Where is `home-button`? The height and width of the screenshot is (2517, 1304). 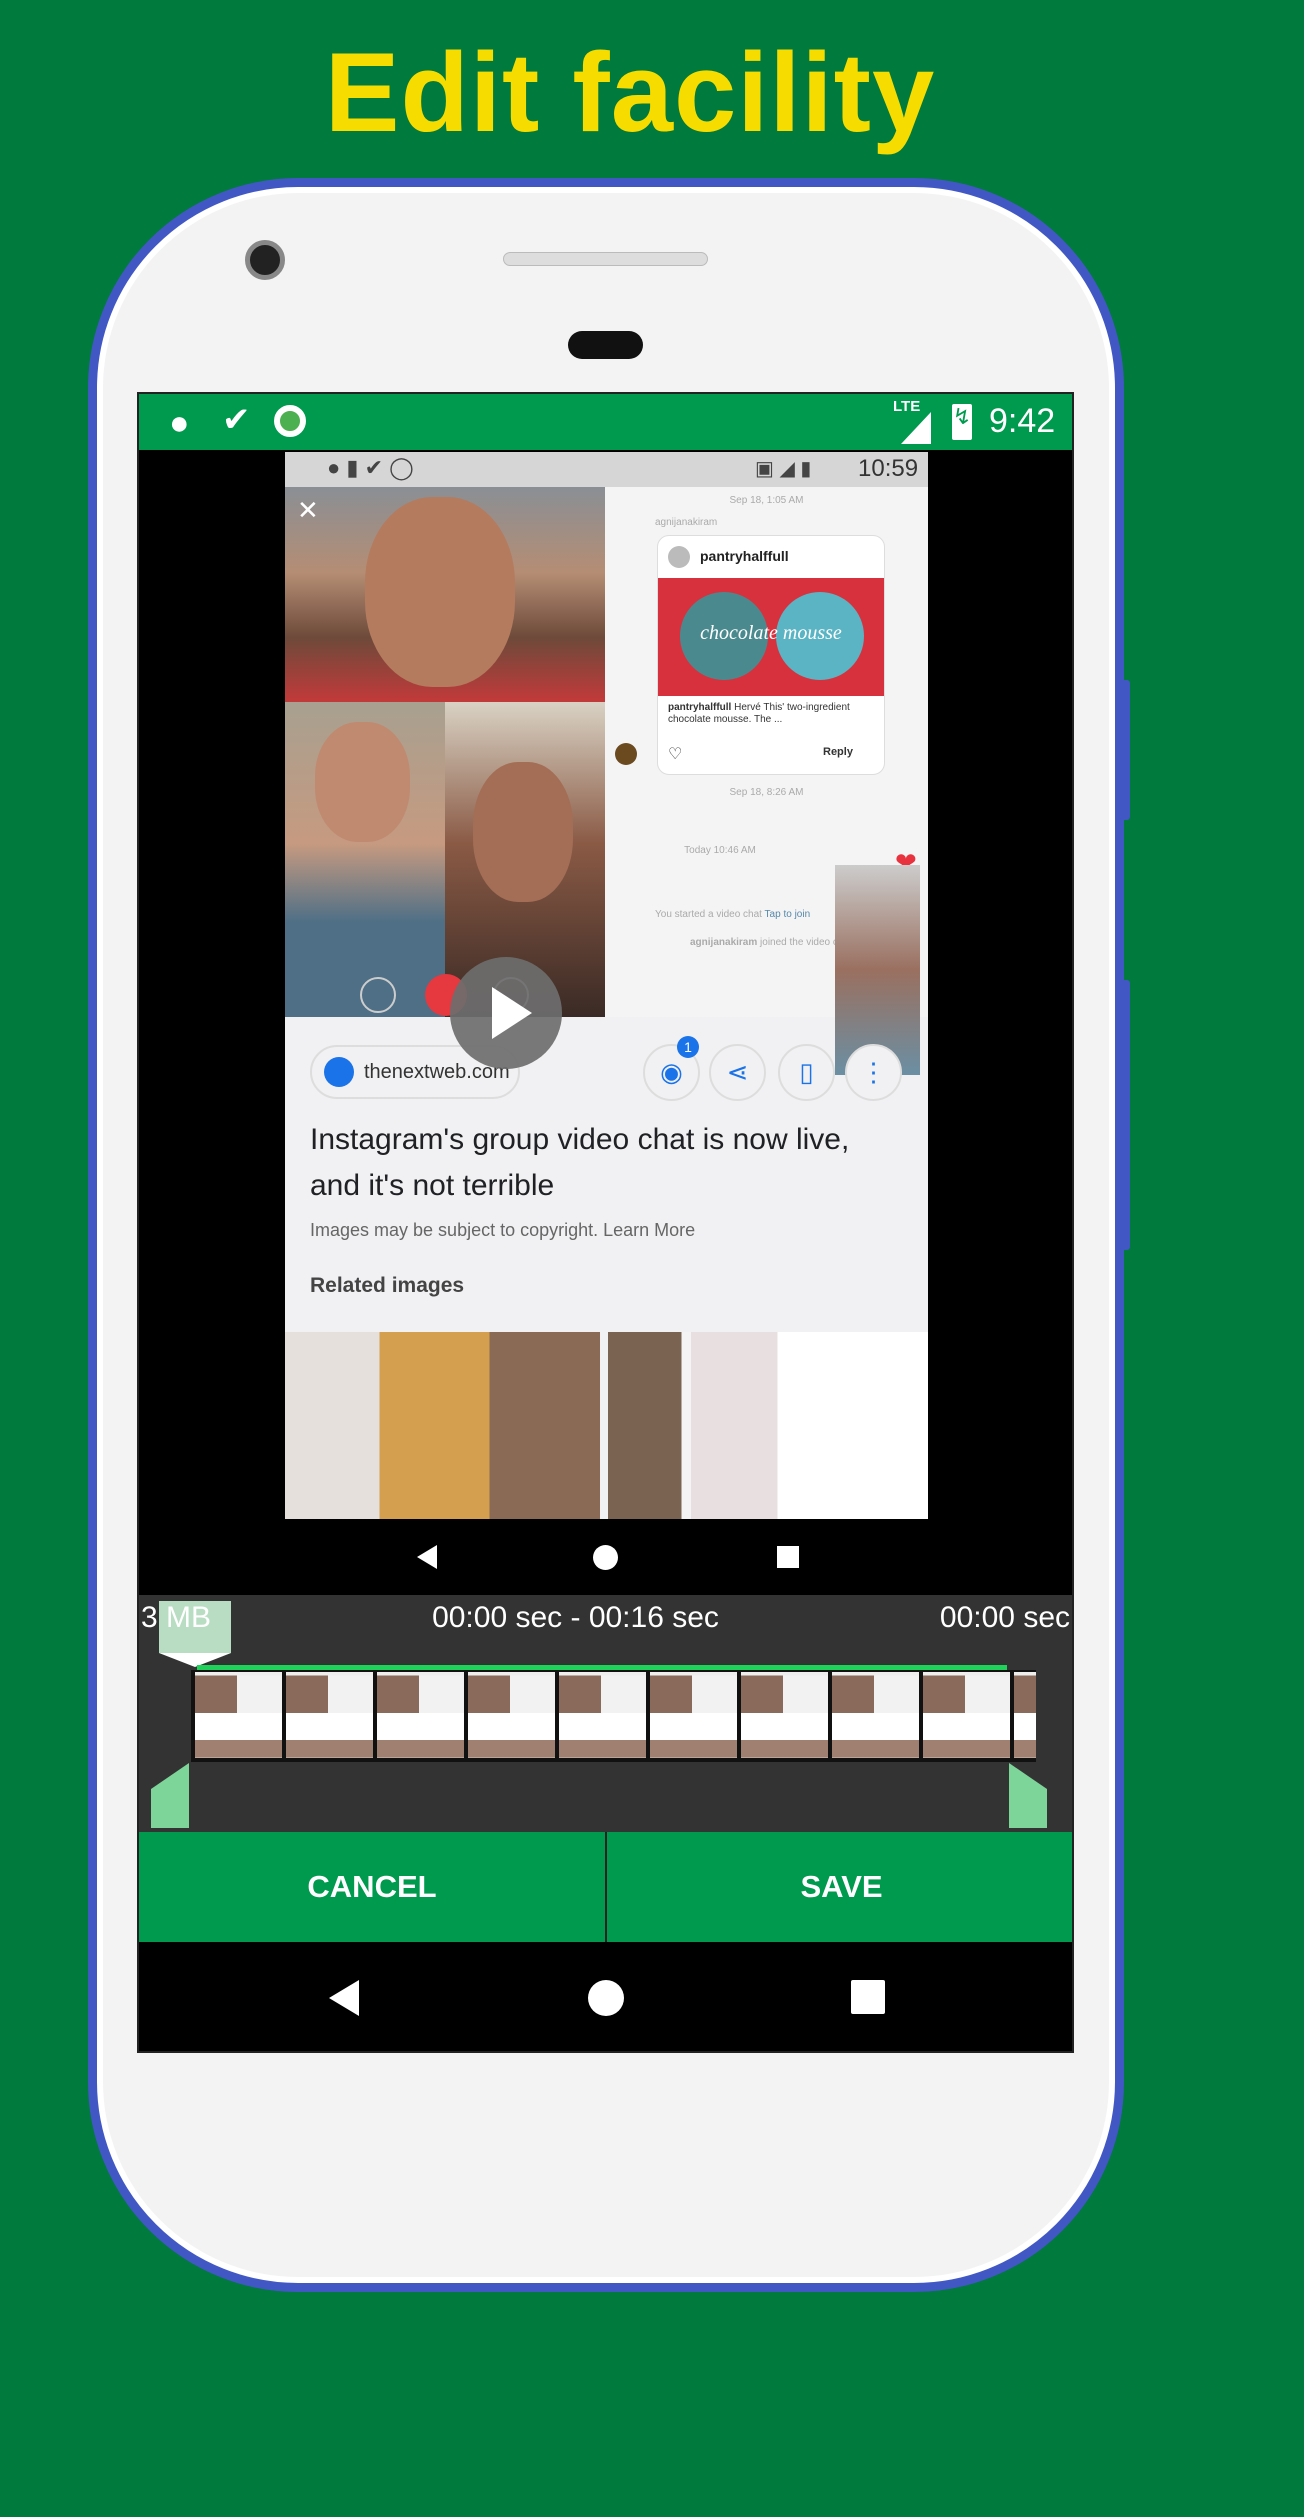 home-button is located at coordinates (606, 1998).